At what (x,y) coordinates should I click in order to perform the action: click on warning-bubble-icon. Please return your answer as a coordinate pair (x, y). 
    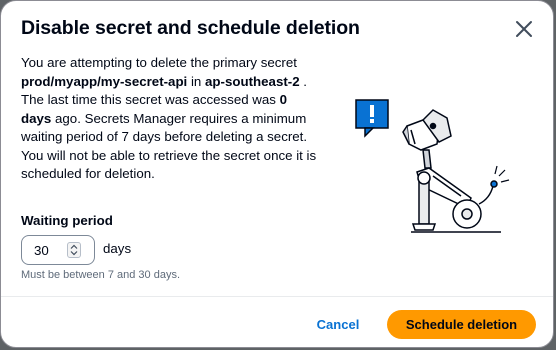
    Looking at the image, I should click on (372, 118).